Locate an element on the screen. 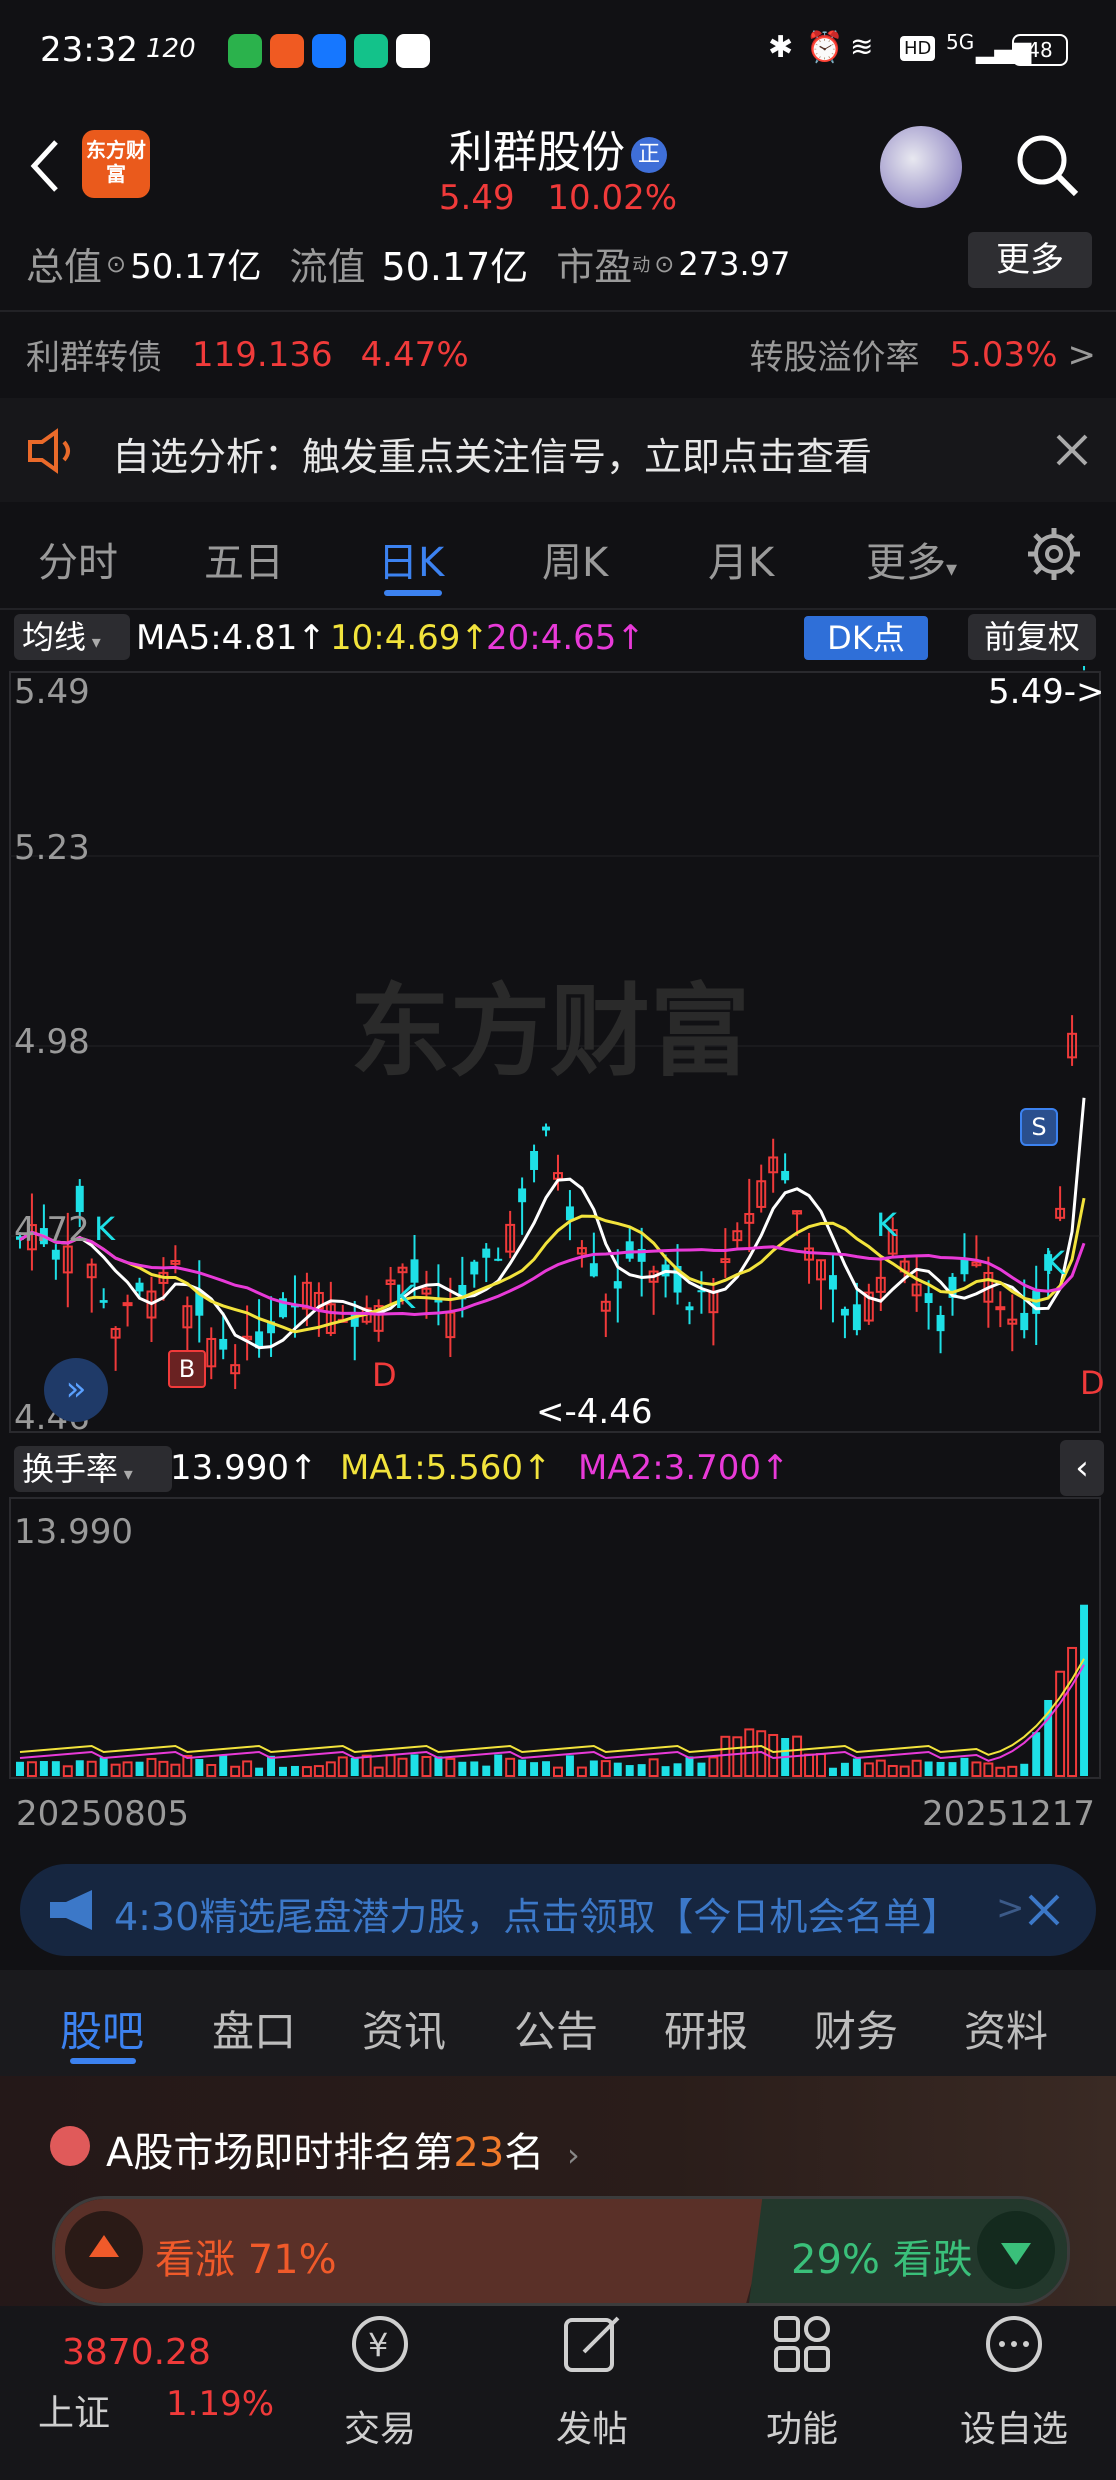 The width and height of the screenshot is (1116, 2480). expand-icon: » is located at coordinates (76, 1390).